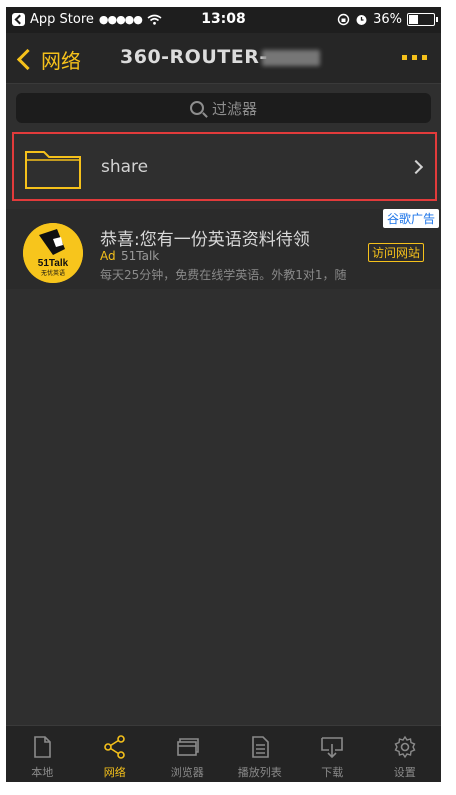 The width and height of the screenshot is (456, 795). I want to click on playlist-icon, so click(260, 747).